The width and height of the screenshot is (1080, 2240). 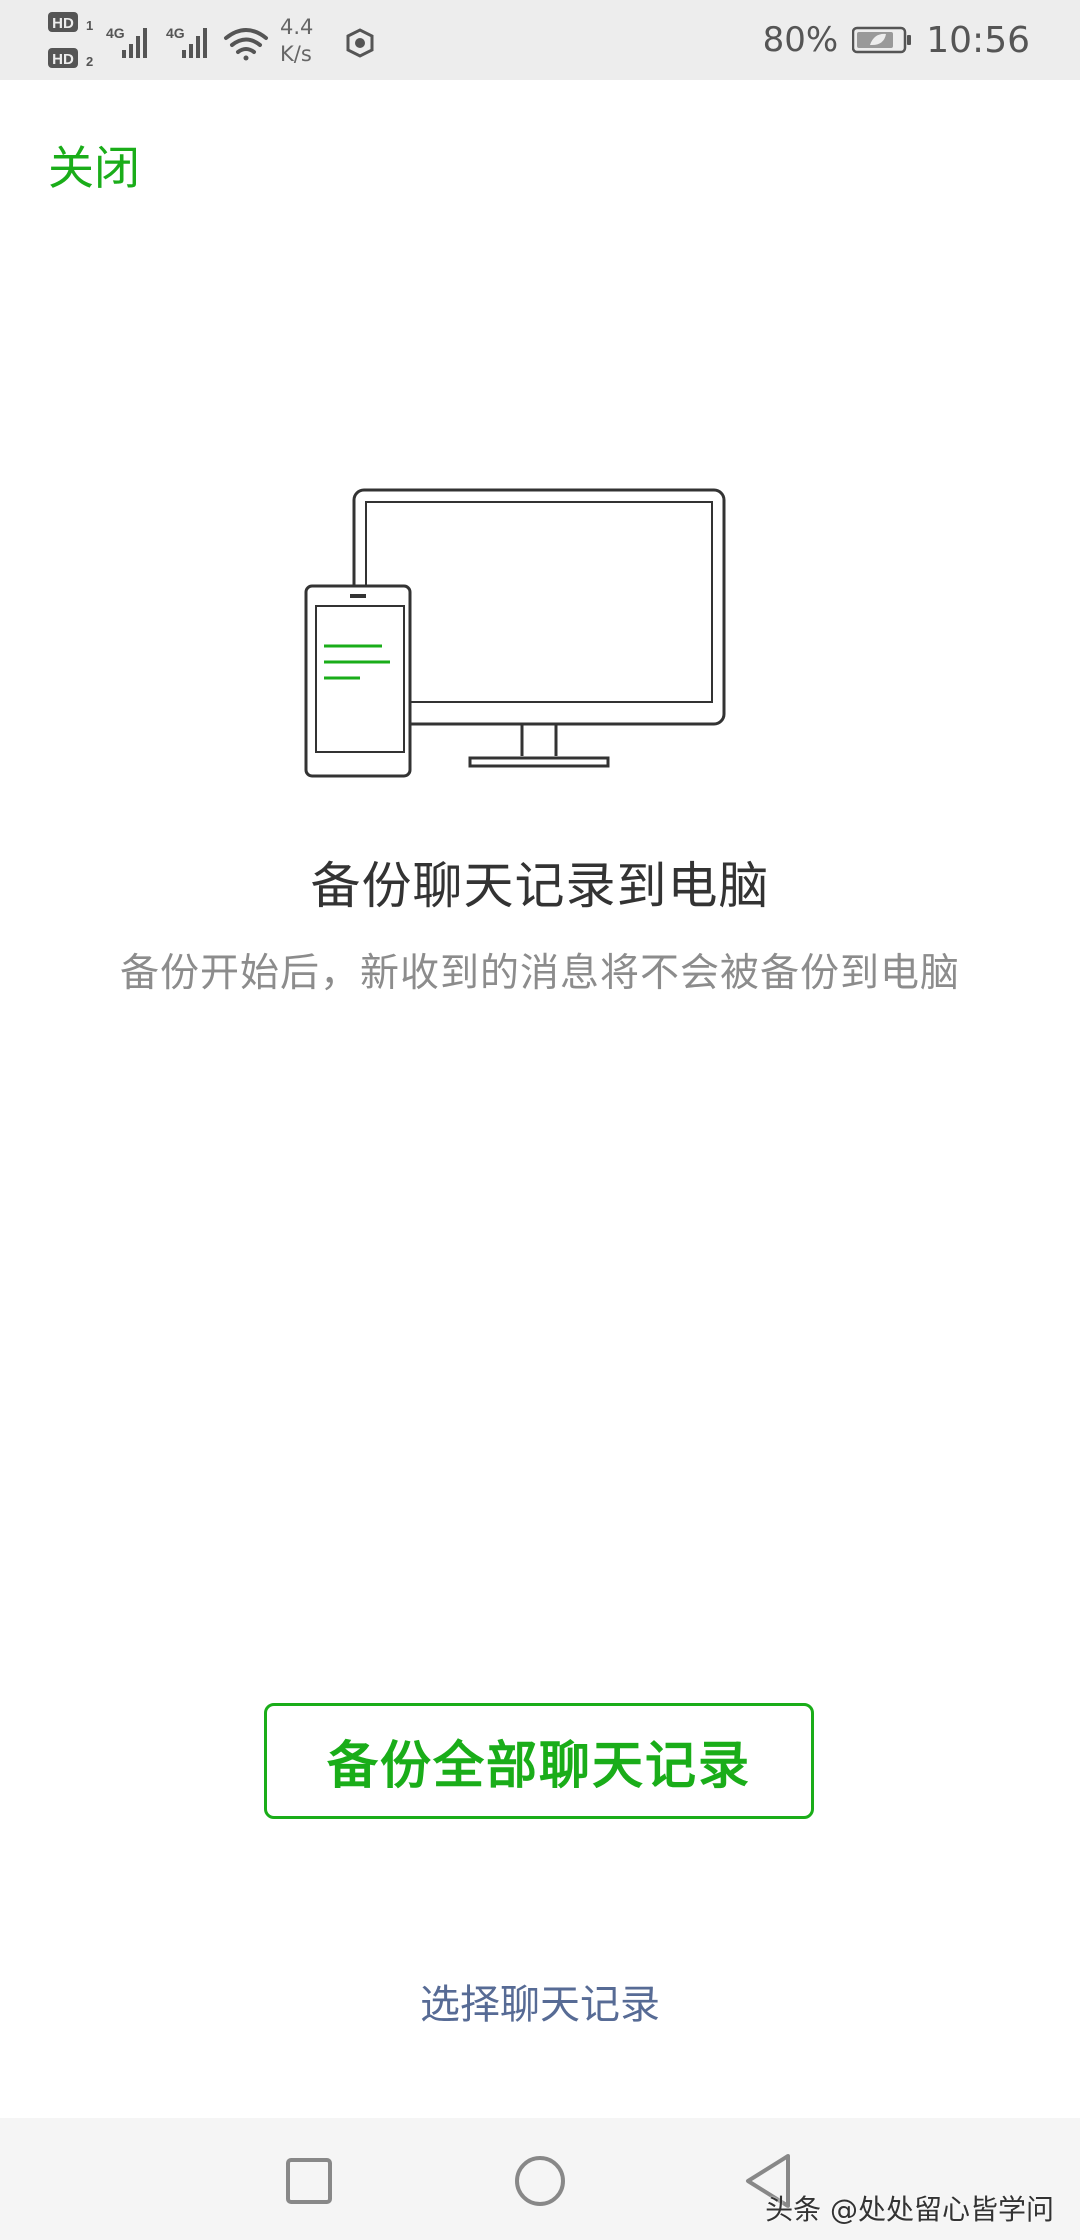 I want to click on recents-square-icon, so click(x=310, y=2178).